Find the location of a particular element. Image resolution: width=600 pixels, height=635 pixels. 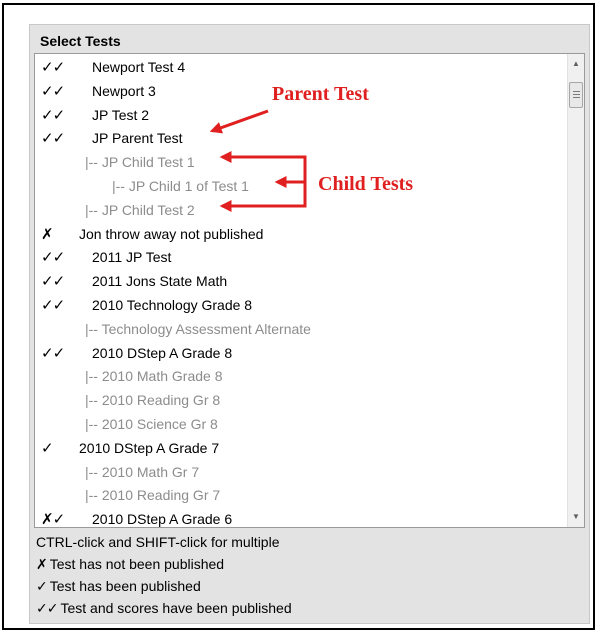

list-item-label: |-- JP Child 1 of Test 1 is located at coordinates (180, 185).